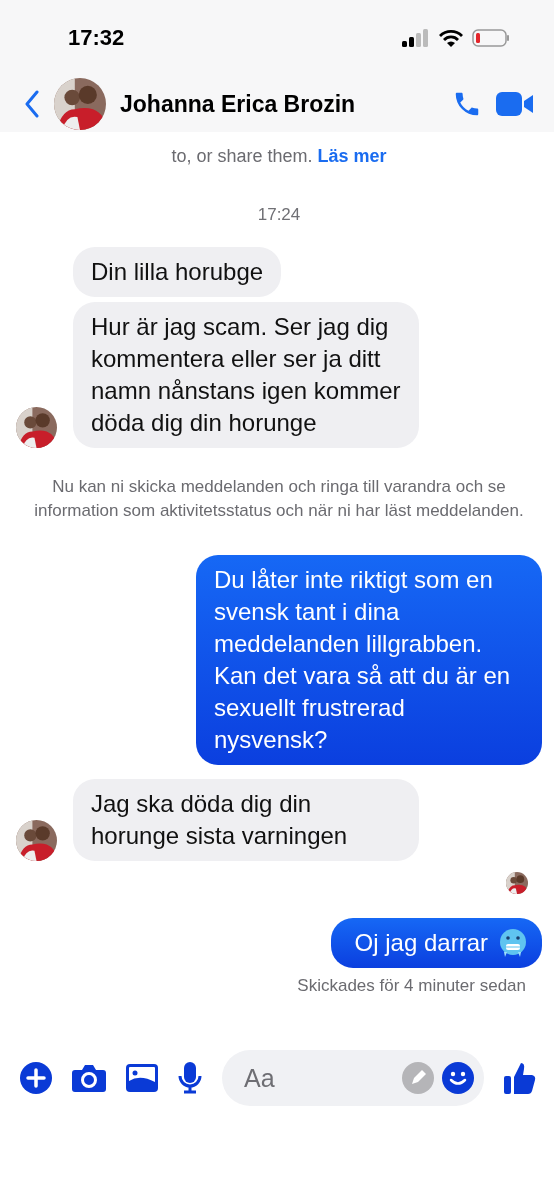  Describe the element at coordinates (177, 272) in the screenshot. I see `message-bubble: Din lilla horubge` at that location.